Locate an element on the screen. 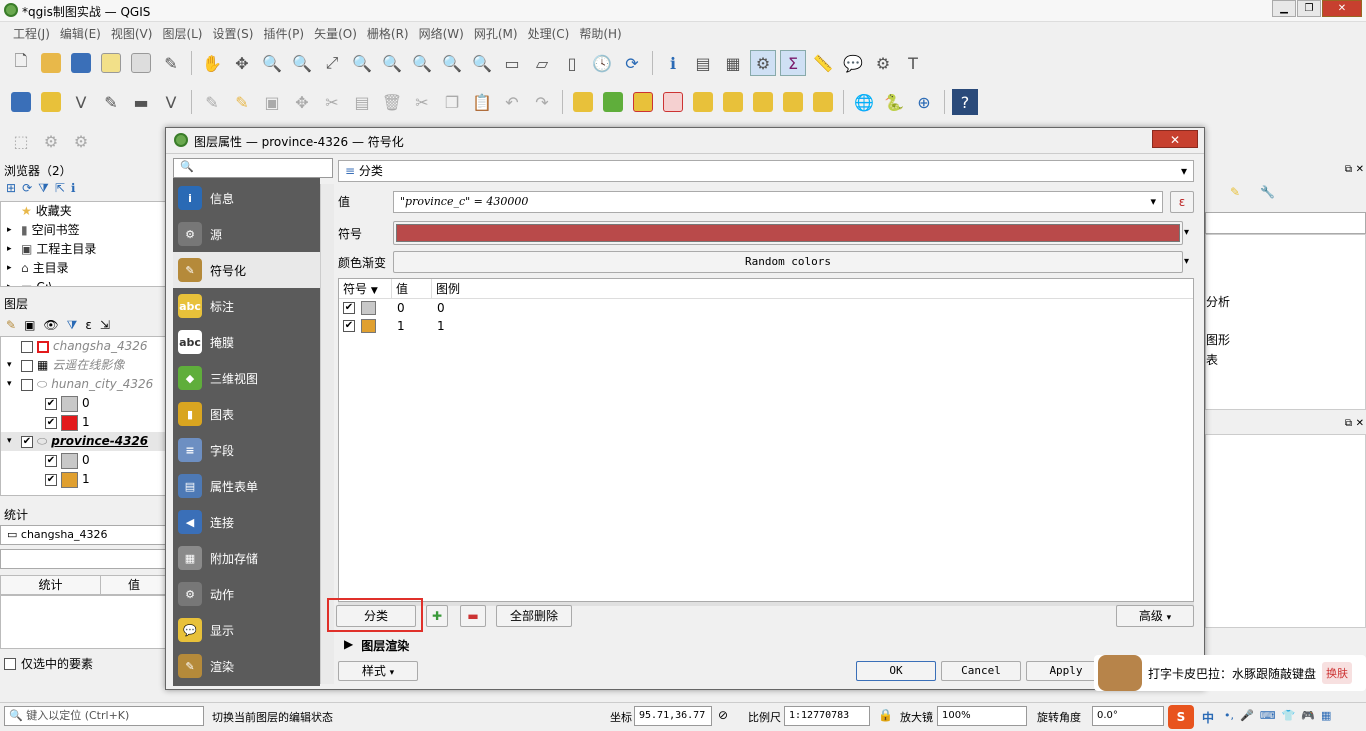 The width and height of the screenshot is (1366, 731). ime-game-icon: 🎮 is located at coordinates (1308, 715).